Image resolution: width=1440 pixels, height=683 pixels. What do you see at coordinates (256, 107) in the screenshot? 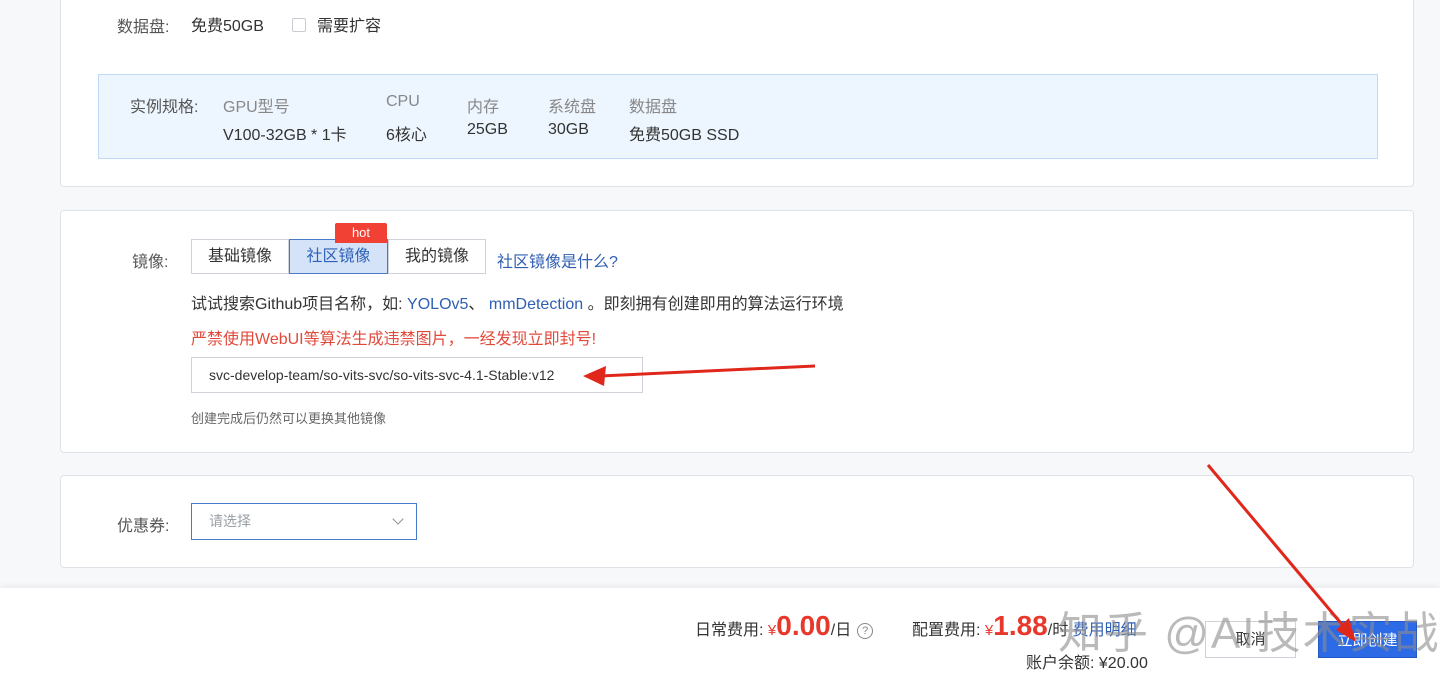
I see `spec-header-gpu: GPU型号` at bounding box center [256, 107].